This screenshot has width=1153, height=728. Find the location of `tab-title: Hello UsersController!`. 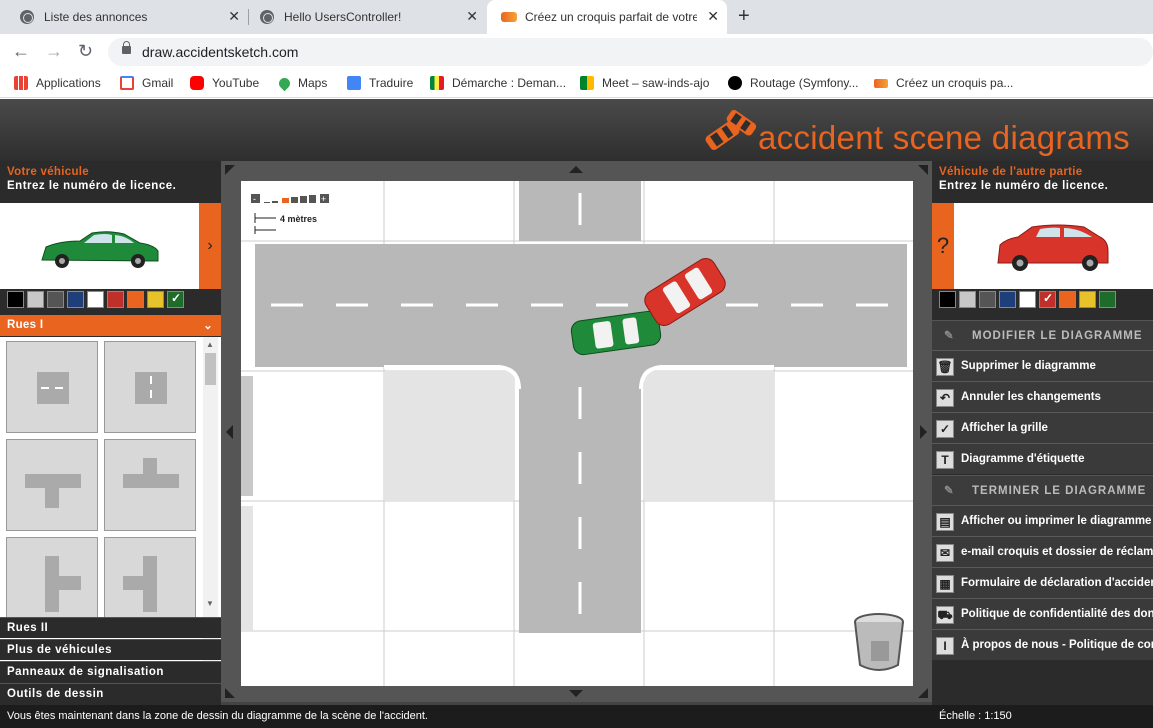

tab-title: Hello UsersController! is located at coordinates (343, 17).